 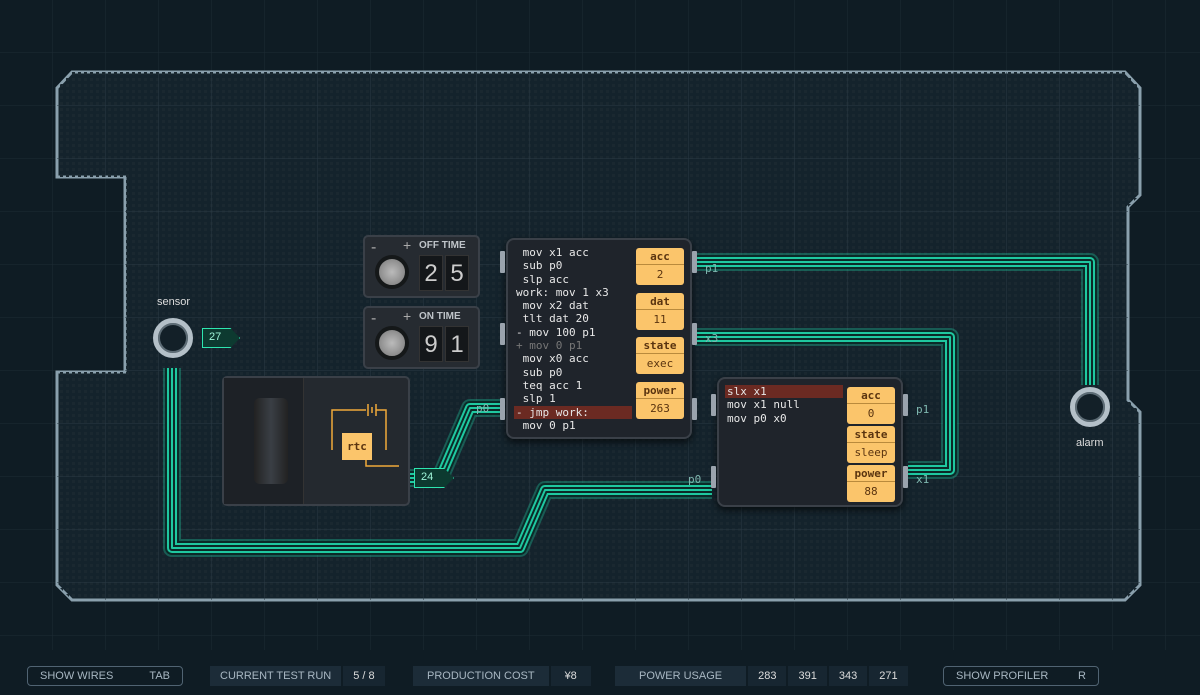 What do you see at coordinates (1002, 676) in the screenshot?
I see `label: SHOW PROFILER` at bounding box center [1002, 676].